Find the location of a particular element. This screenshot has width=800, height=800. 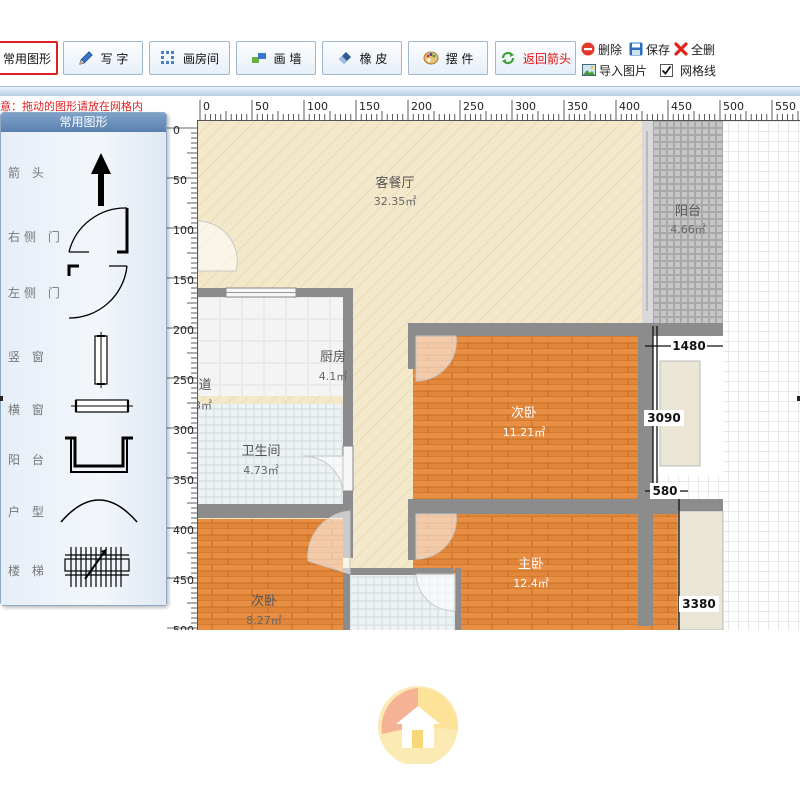

ruler-top-tick-label: 500 is located at coordinates (733, 106).